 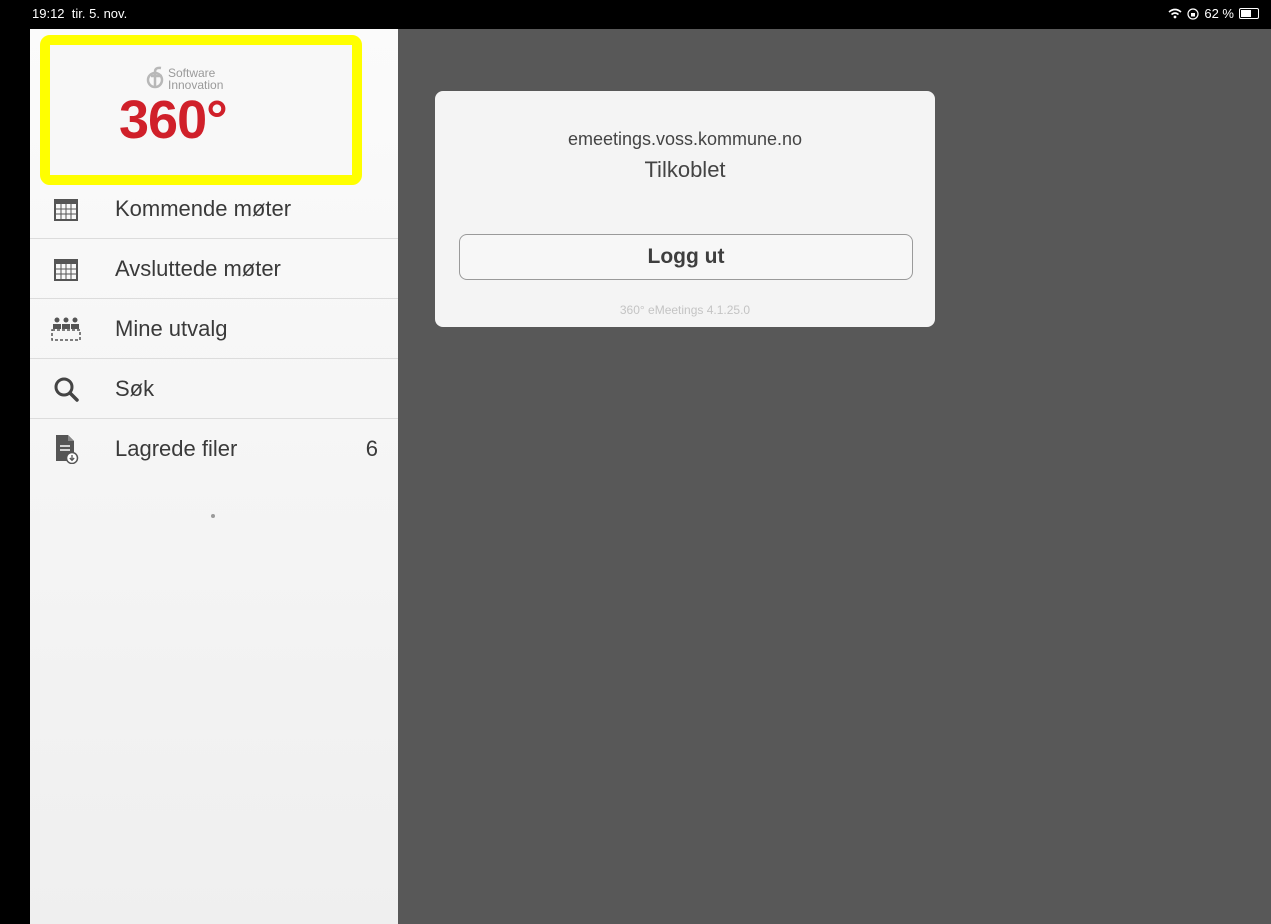 I want to click on logo-360: 360°, so click(x=173, y=120).